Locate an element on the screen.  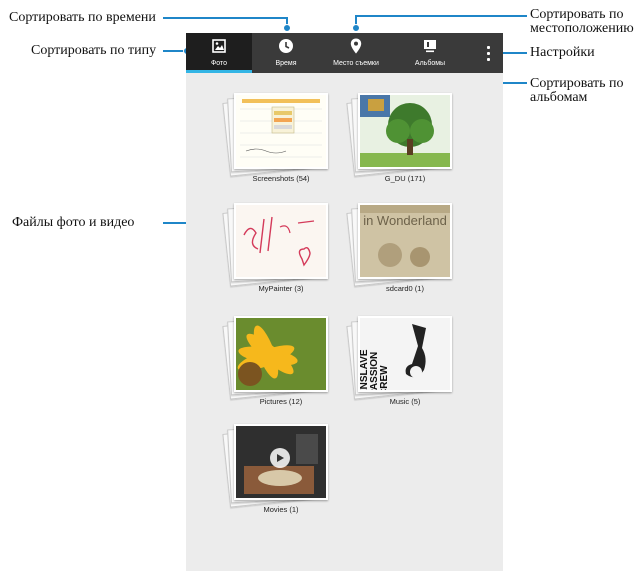
album-label: Pictures (12) is located at coordinates (281, 401).